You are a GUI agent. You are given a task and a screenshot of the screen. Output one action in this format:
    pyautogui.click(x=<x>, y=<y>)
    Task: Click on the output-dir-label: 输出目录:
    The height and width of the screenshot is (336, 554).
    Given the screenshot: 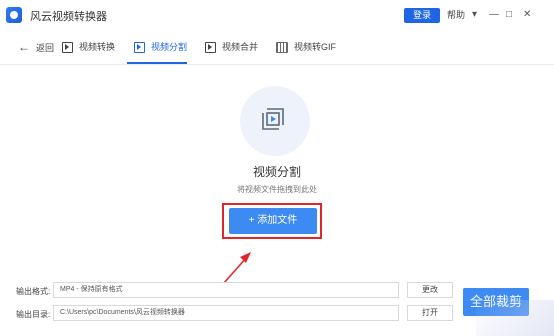 What is the action you would take?
    pyautogui.click(x=33, y=314)
    